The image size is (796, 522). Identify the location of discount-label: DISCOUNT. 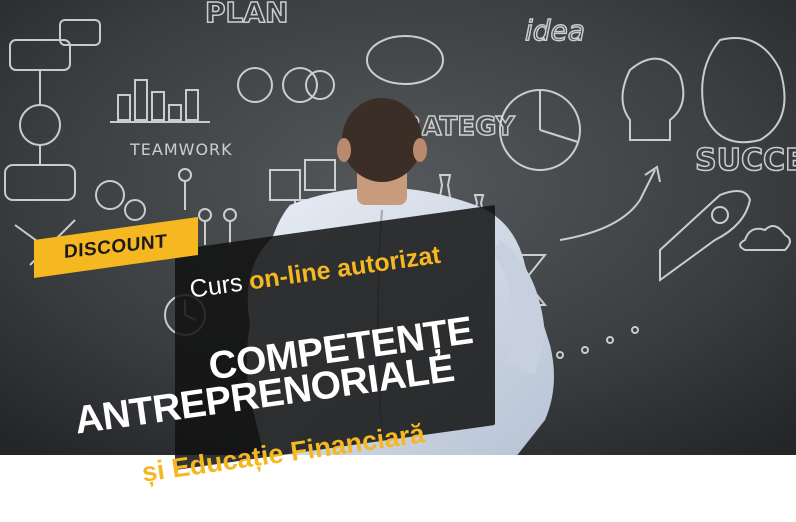
(116, 247).